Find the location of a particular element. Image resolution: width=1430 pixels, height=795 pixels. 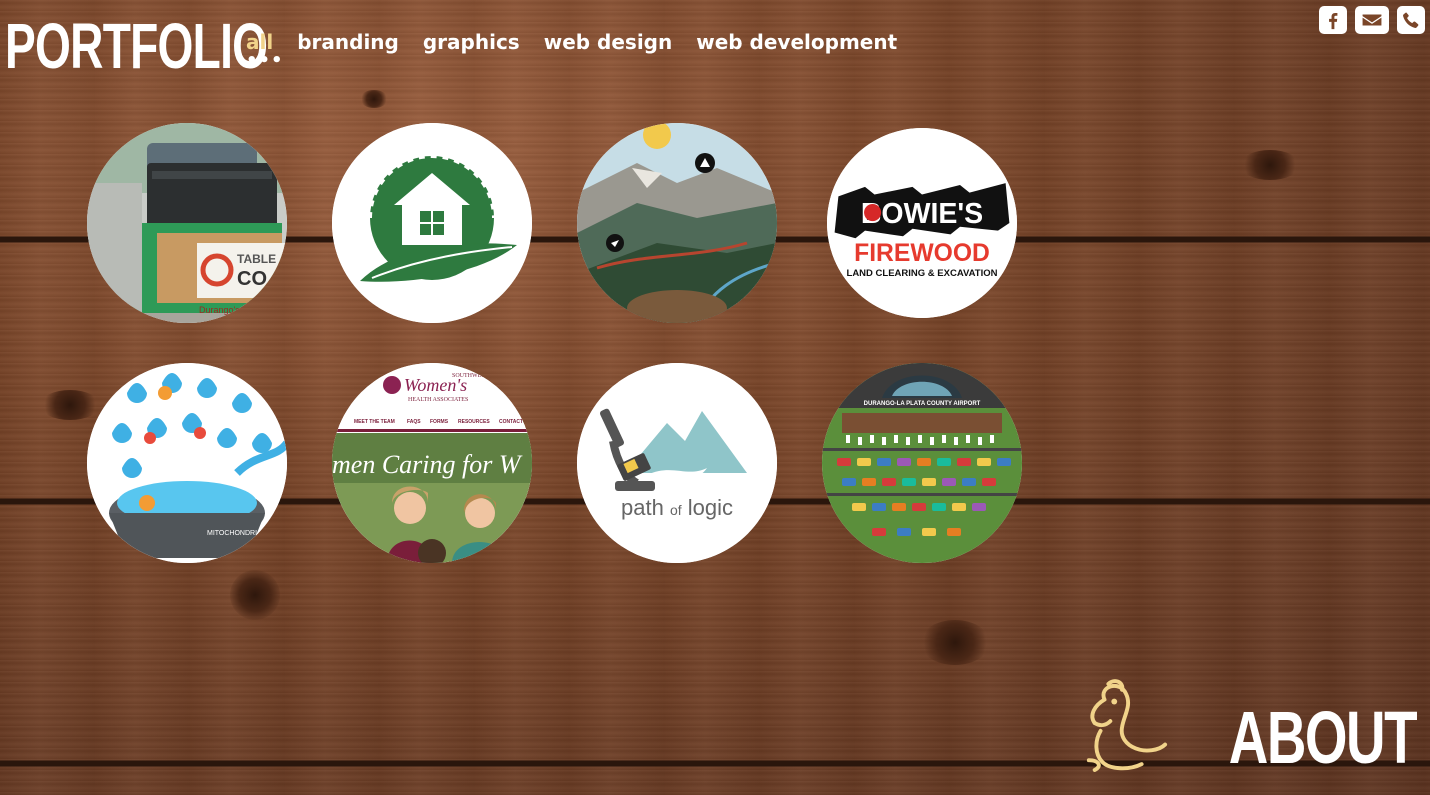

about-link: ABOUT is located at coordinates (1249, 727).